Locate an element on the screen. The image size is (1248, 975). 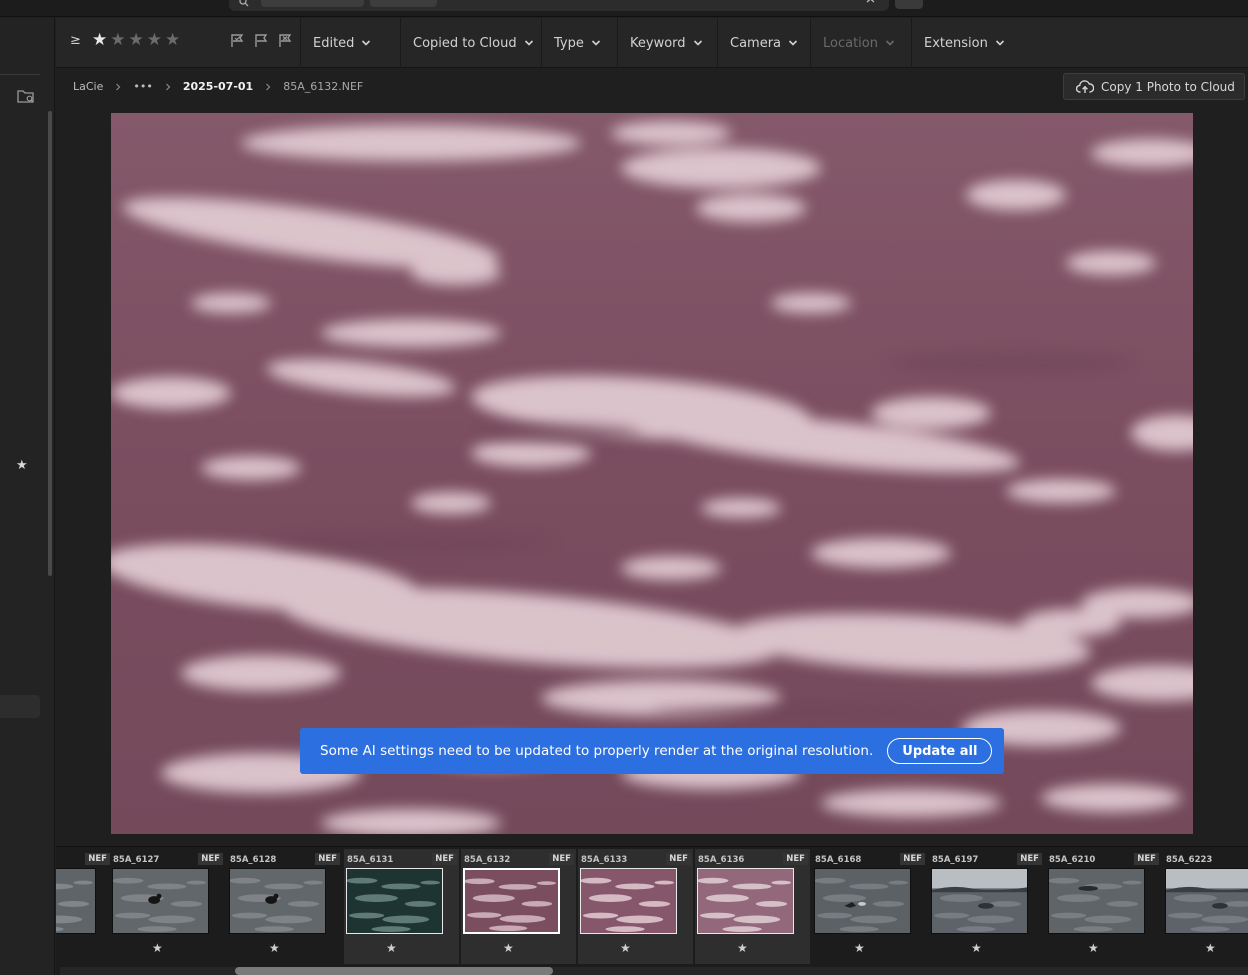
folder-search-icon is located at coordinates (26, 96).